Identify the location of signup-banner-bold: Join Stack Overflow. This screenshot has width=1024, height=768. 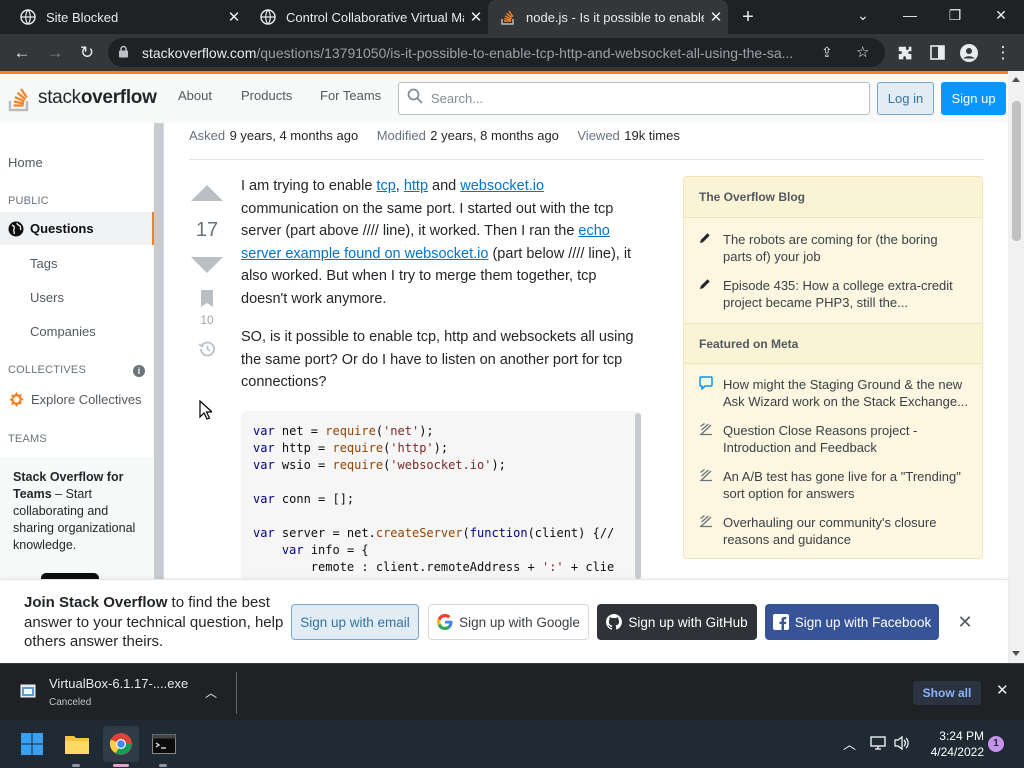
(96, 602).